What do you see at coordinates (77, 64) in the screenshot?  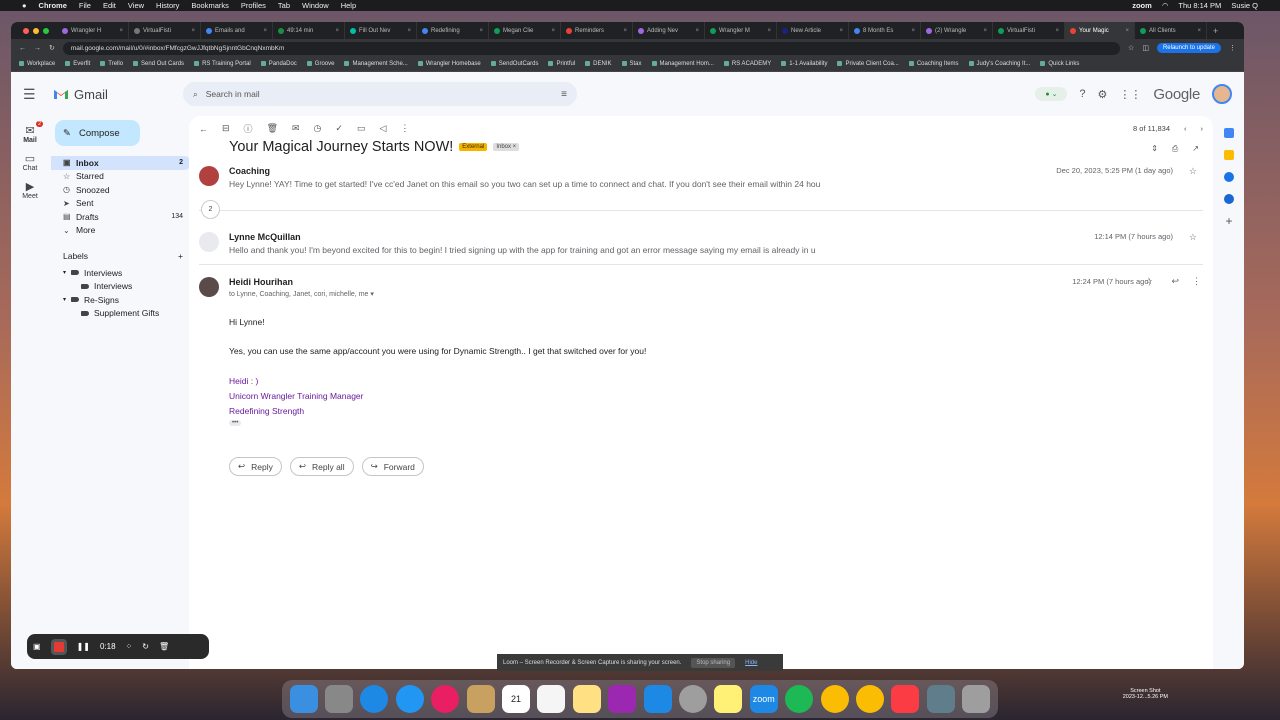 I see `bookmark-item: Everfit` at bounding box center [77, 64].